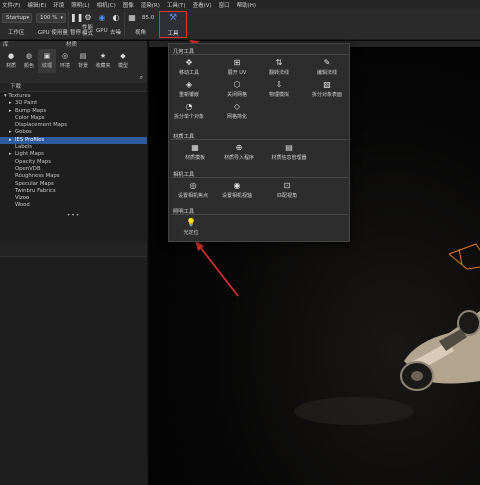 This screenshot has width=480, height=485. I want to click on tree-item: ▸ IES Profiles, so click(73, 140).